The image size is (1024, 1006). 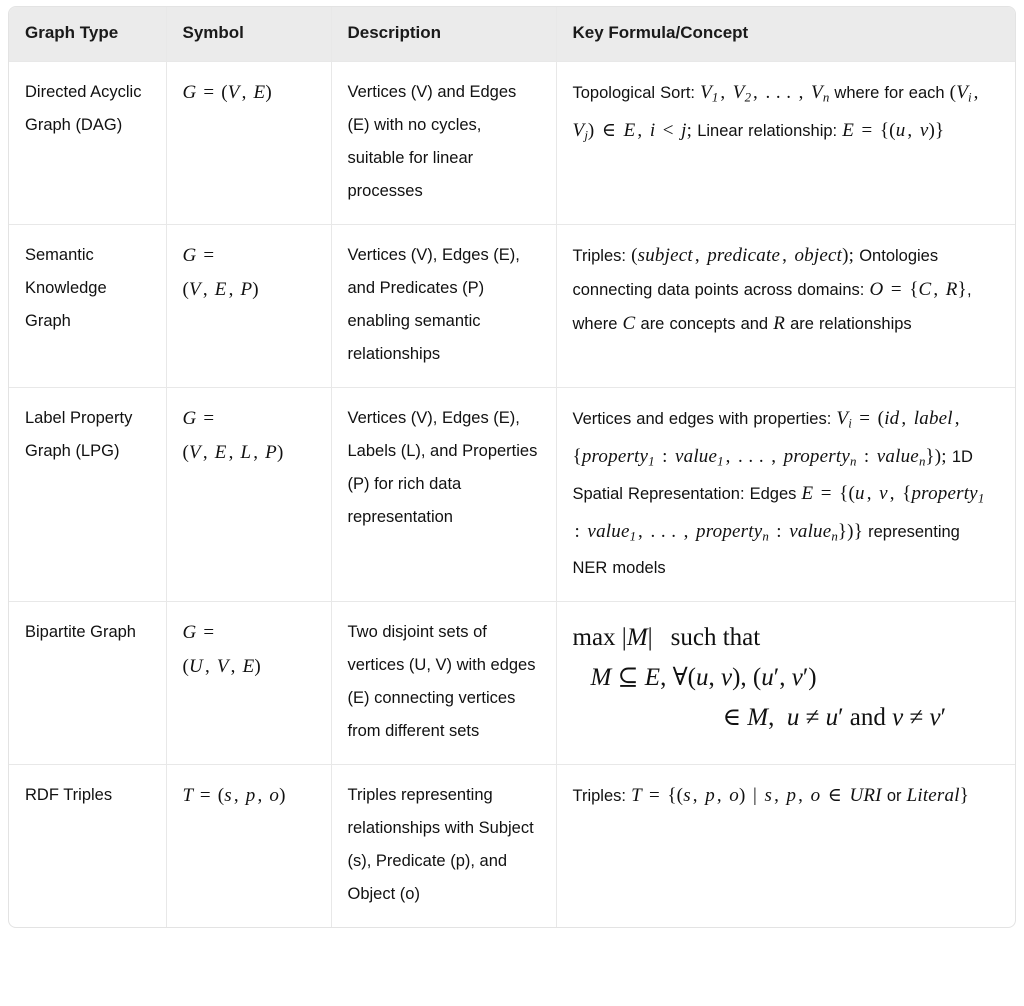 What do you see at coordinates (889, 93) in the screenshot?
I see `formula-text-mid: where for each` at bounding box center [889, 93].